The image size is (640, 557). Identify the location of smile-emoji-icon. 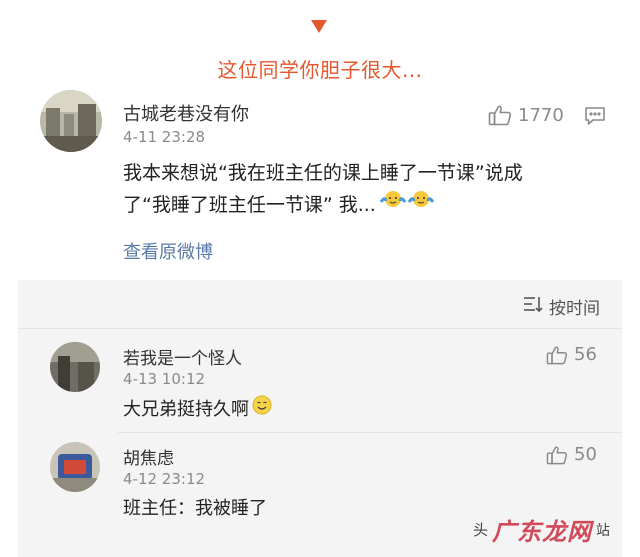
(262, 410).